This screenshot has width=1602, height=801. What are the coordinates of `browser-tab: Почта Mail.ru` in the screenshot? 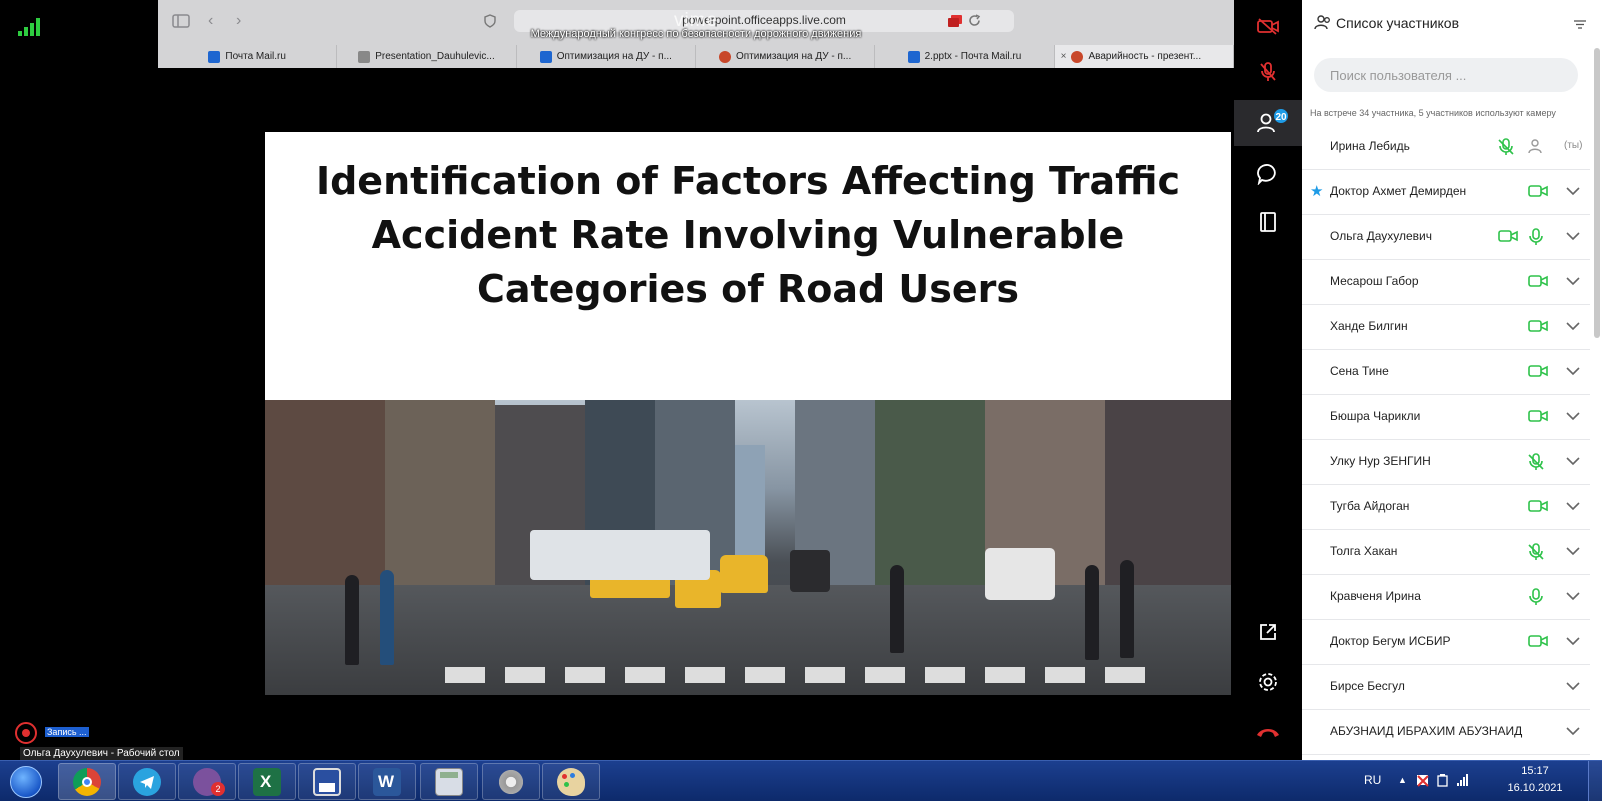 It's located at (248, 56).